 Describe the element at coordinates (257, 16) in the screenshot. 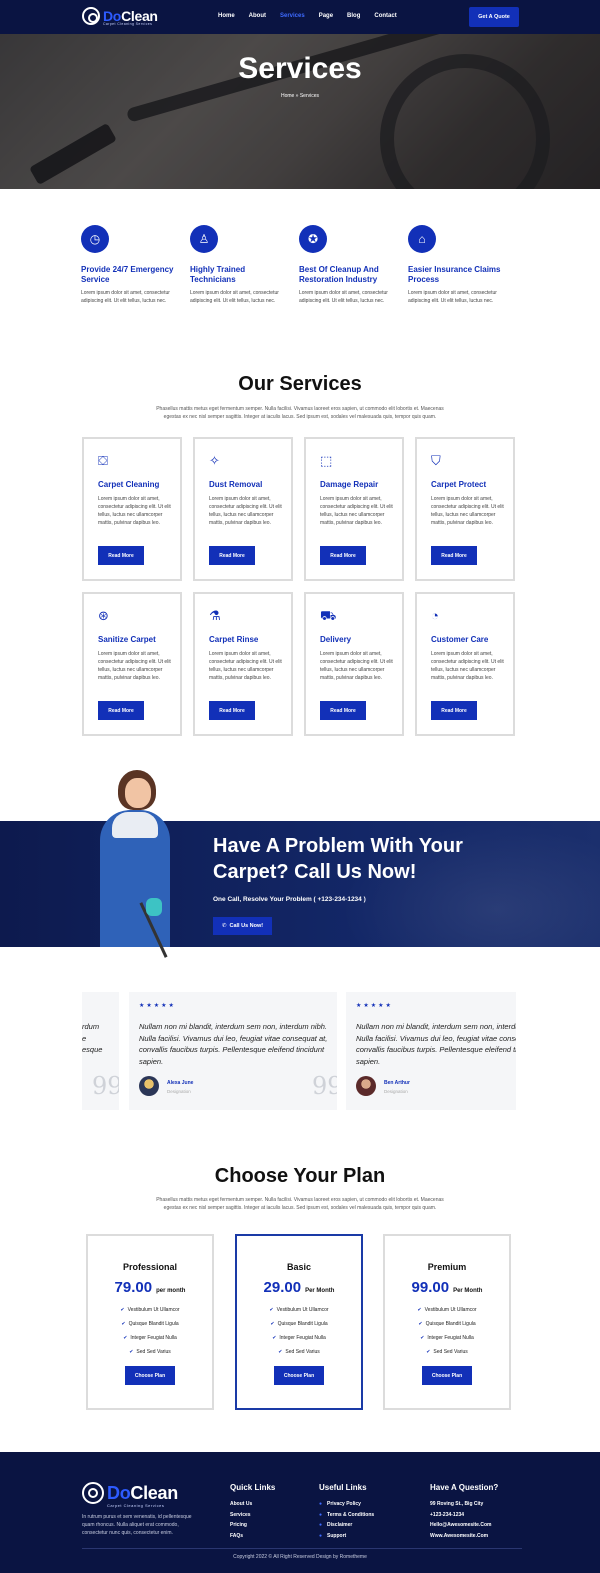

I see `nav-link-about: About` at that location.